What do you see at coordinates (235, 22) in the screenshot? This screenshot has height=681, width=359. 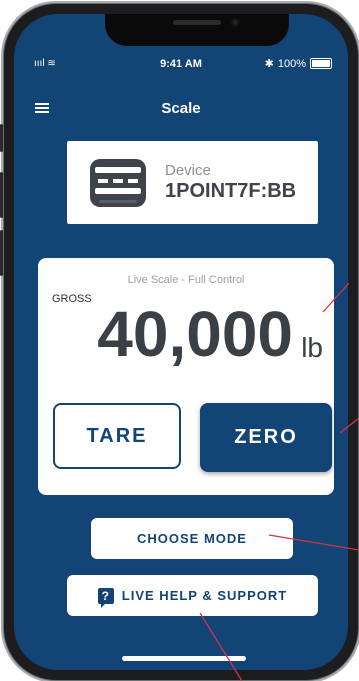 I see `camera-icon` at bounding box center [235, 22].